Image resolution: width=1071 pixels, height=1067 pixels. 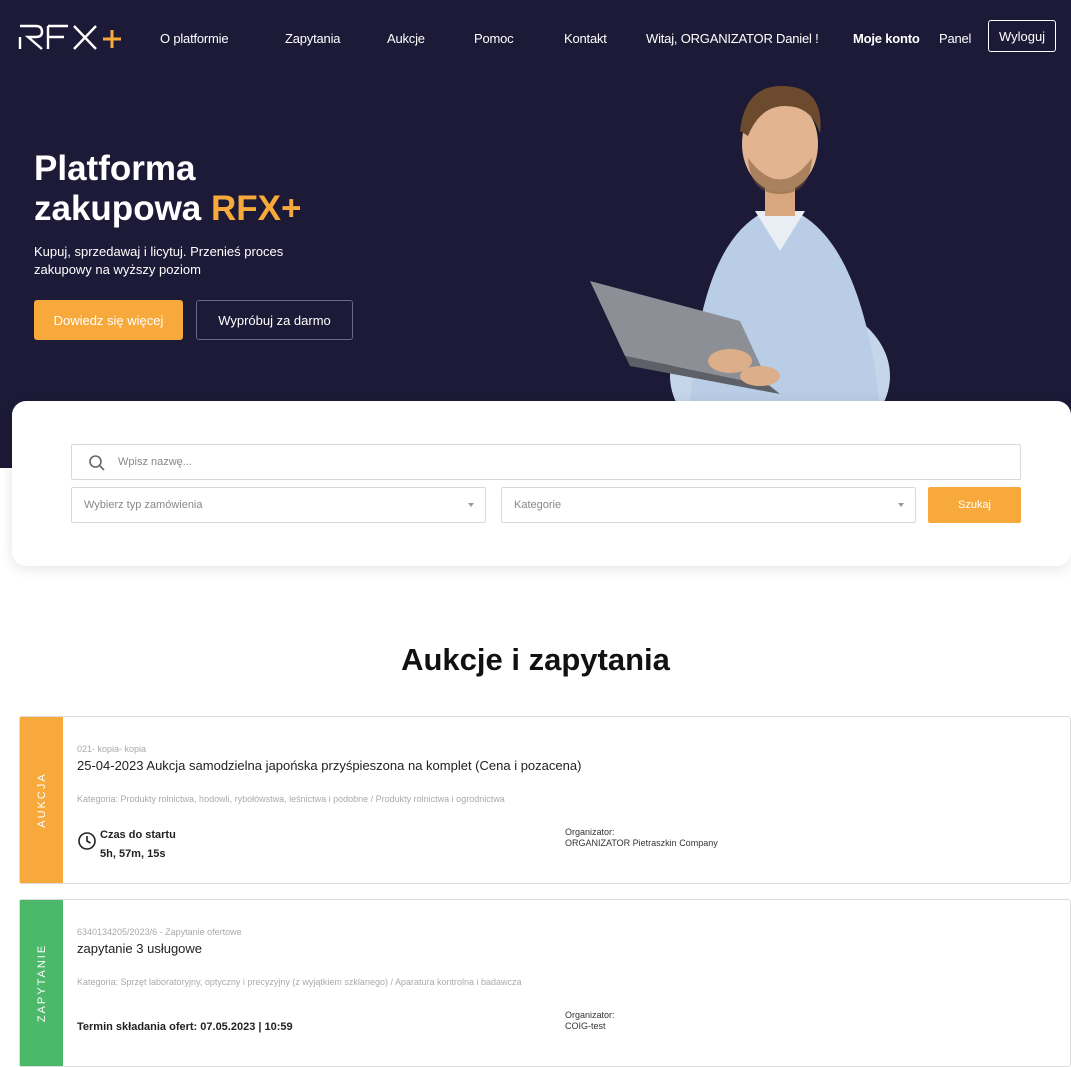 I want to click on timer-label: Czas do startu, so click(x=138, y=835).